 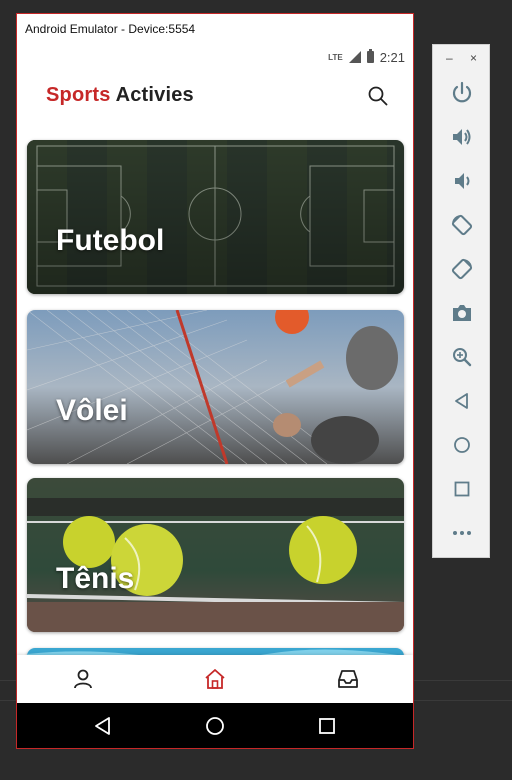 What do you see at coordinates (462, 489) in the screenshot?
I see `overview-icon` at bounding box center [462, 489].